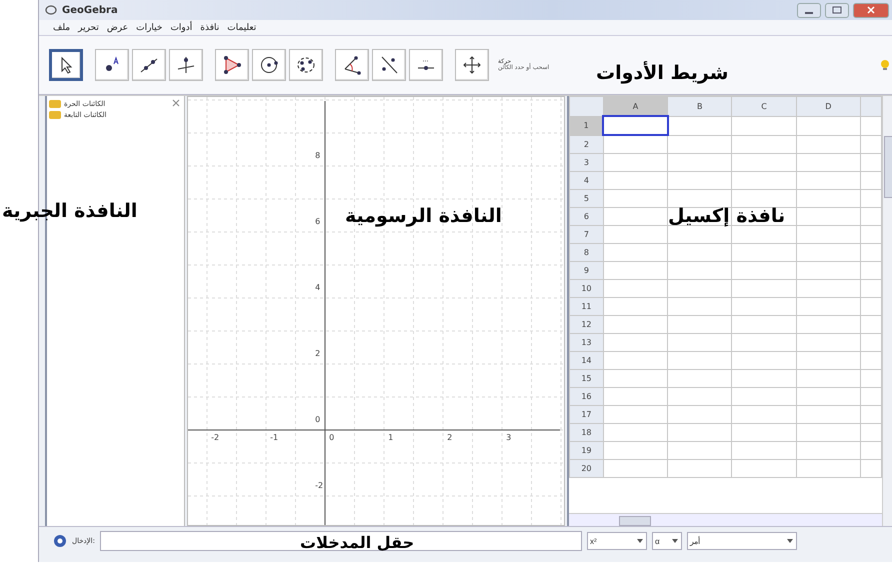 The image size is (892, 565). Describe the element at coordinates (210, 27) in the screenshot. I see `menu-item: نافذة` at that location.